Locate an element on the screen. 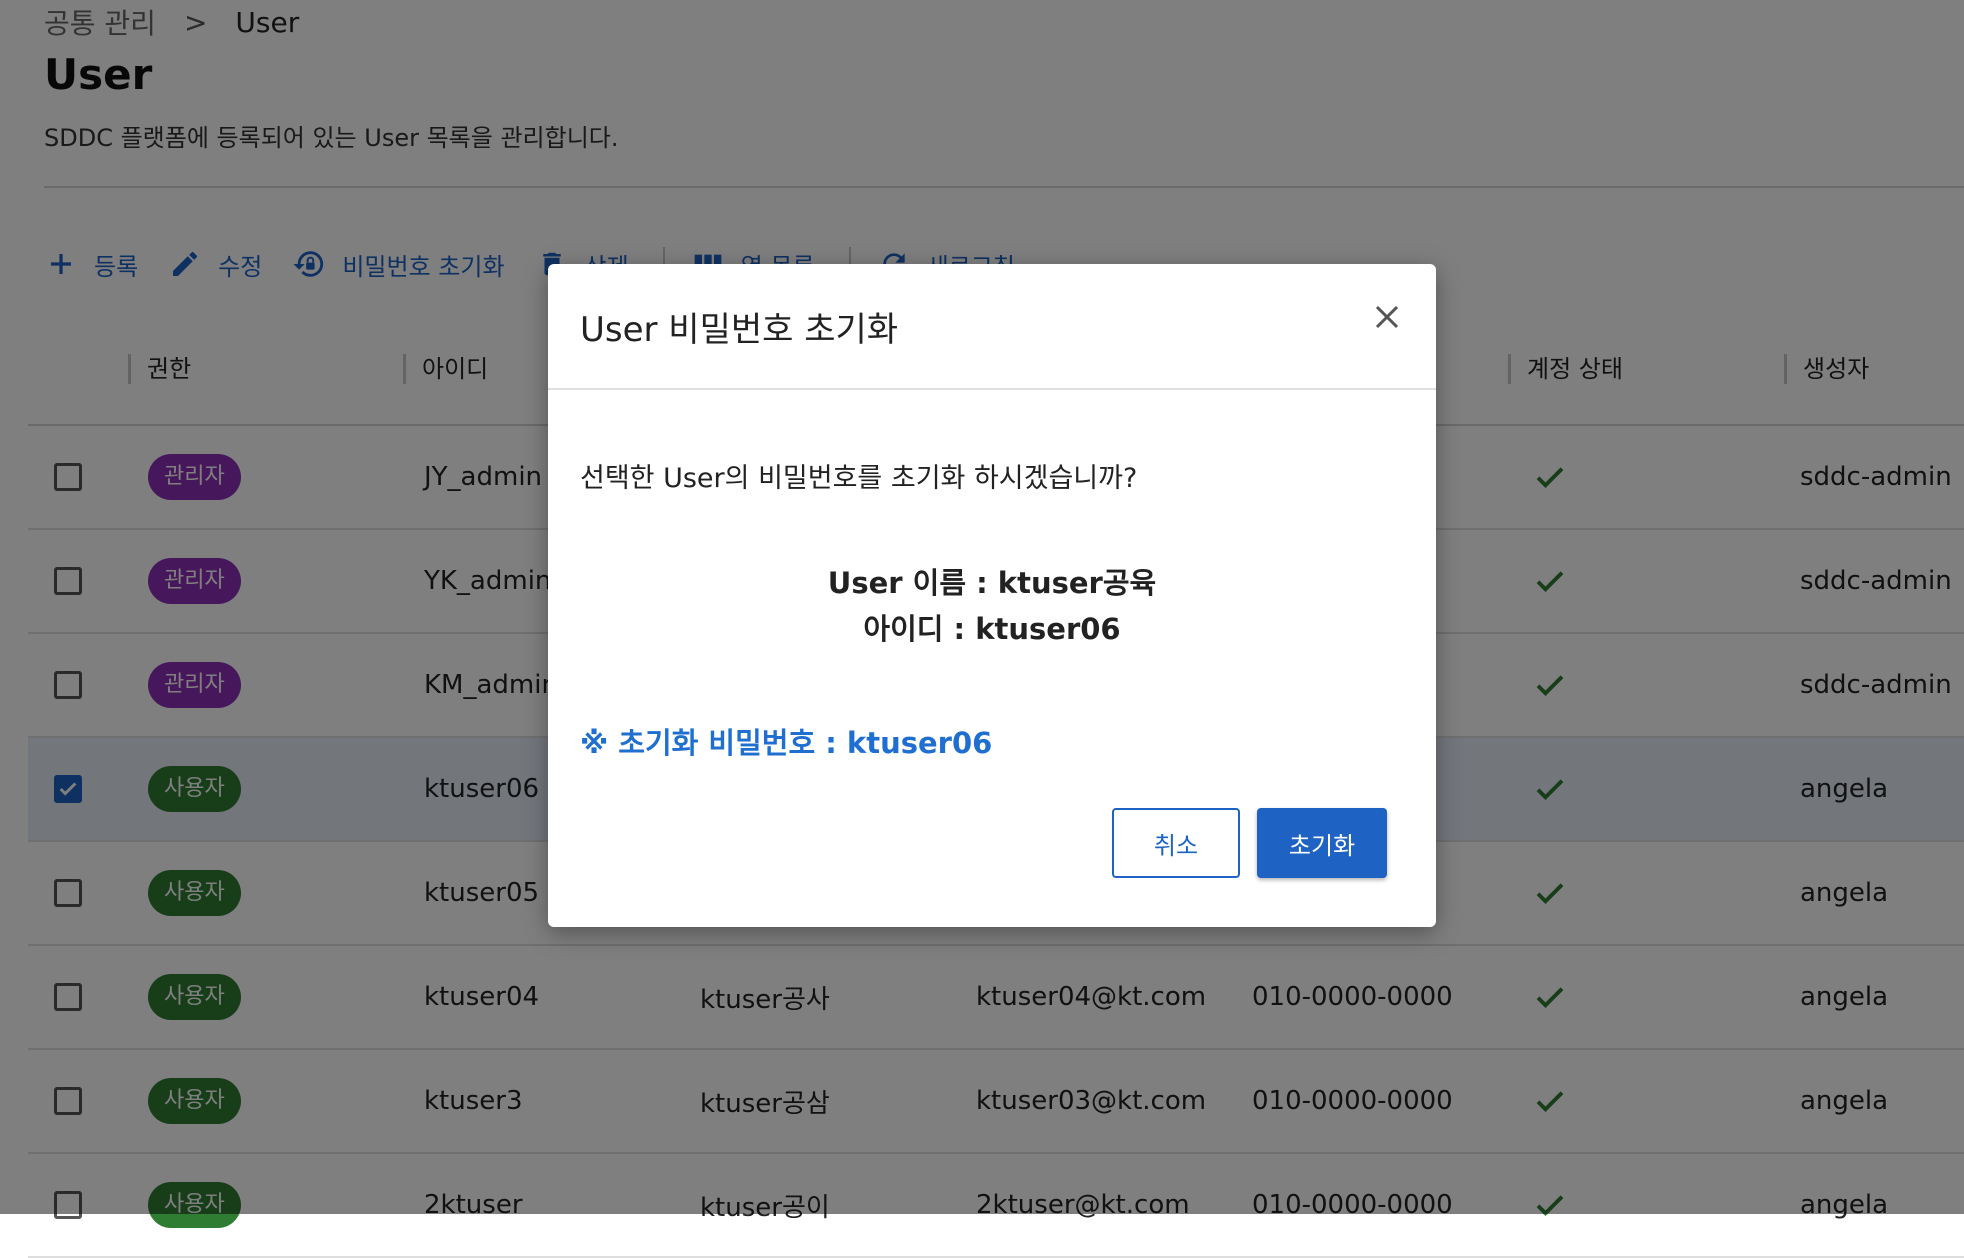 This screenshot has height=1258, width=1964. dialog-user-id: 아이디 : ktuser06 is located at coordinates (992, 629).